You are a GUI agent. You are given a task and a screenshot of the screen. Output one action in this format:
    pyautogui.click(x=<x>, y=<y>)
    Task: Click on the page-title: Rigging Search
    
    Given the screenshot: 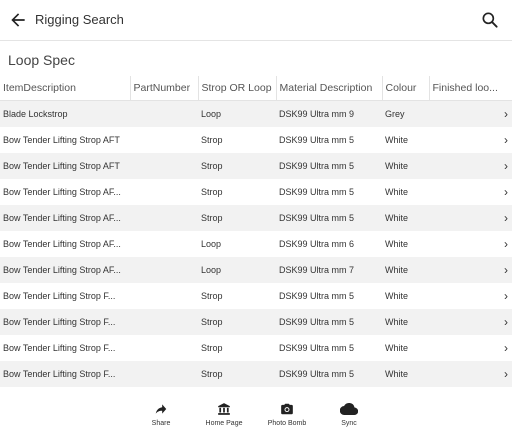 What is the action you would take?
    pyautogui.click(x=79, y=19)
    